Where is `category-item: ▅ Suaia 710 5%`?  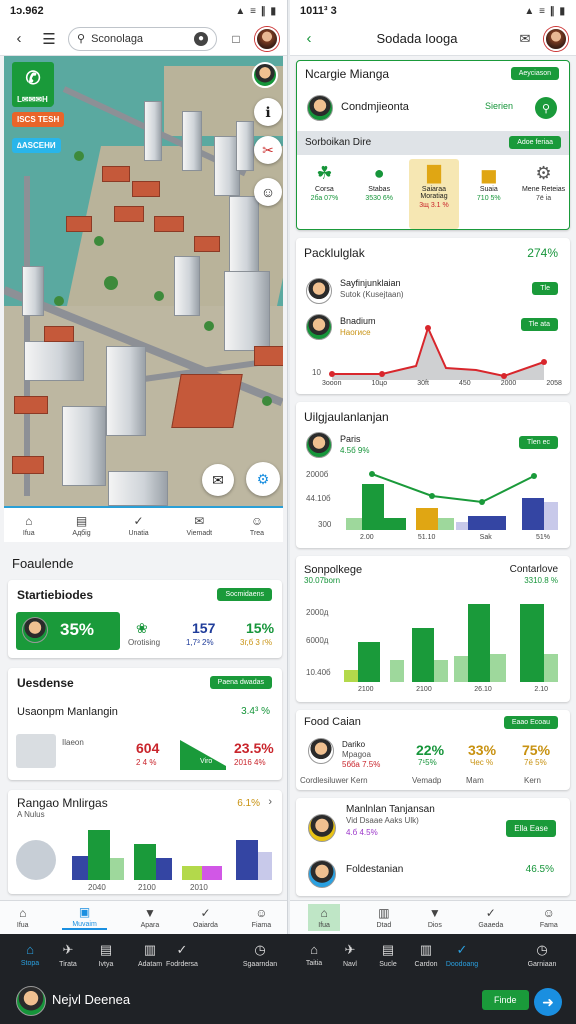
category-item: ▅ Suaia 710 5% is located at coordinates (489, 194).